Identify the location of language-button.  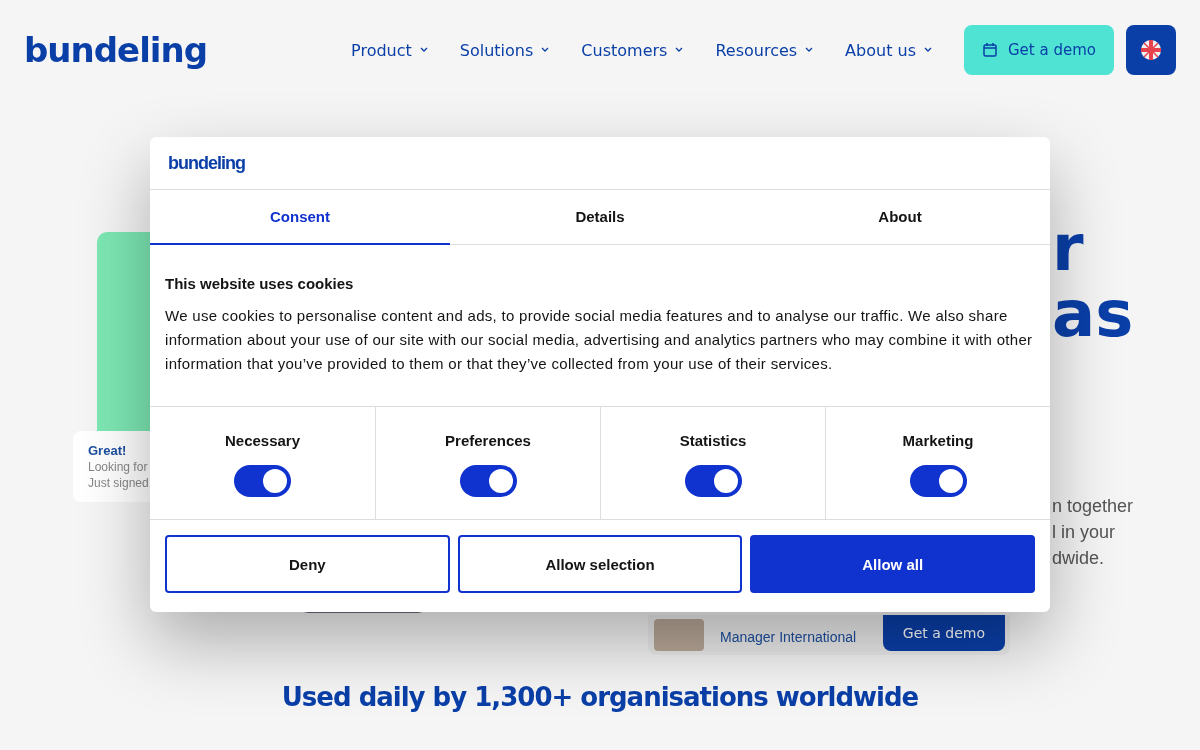
(1151, 50).